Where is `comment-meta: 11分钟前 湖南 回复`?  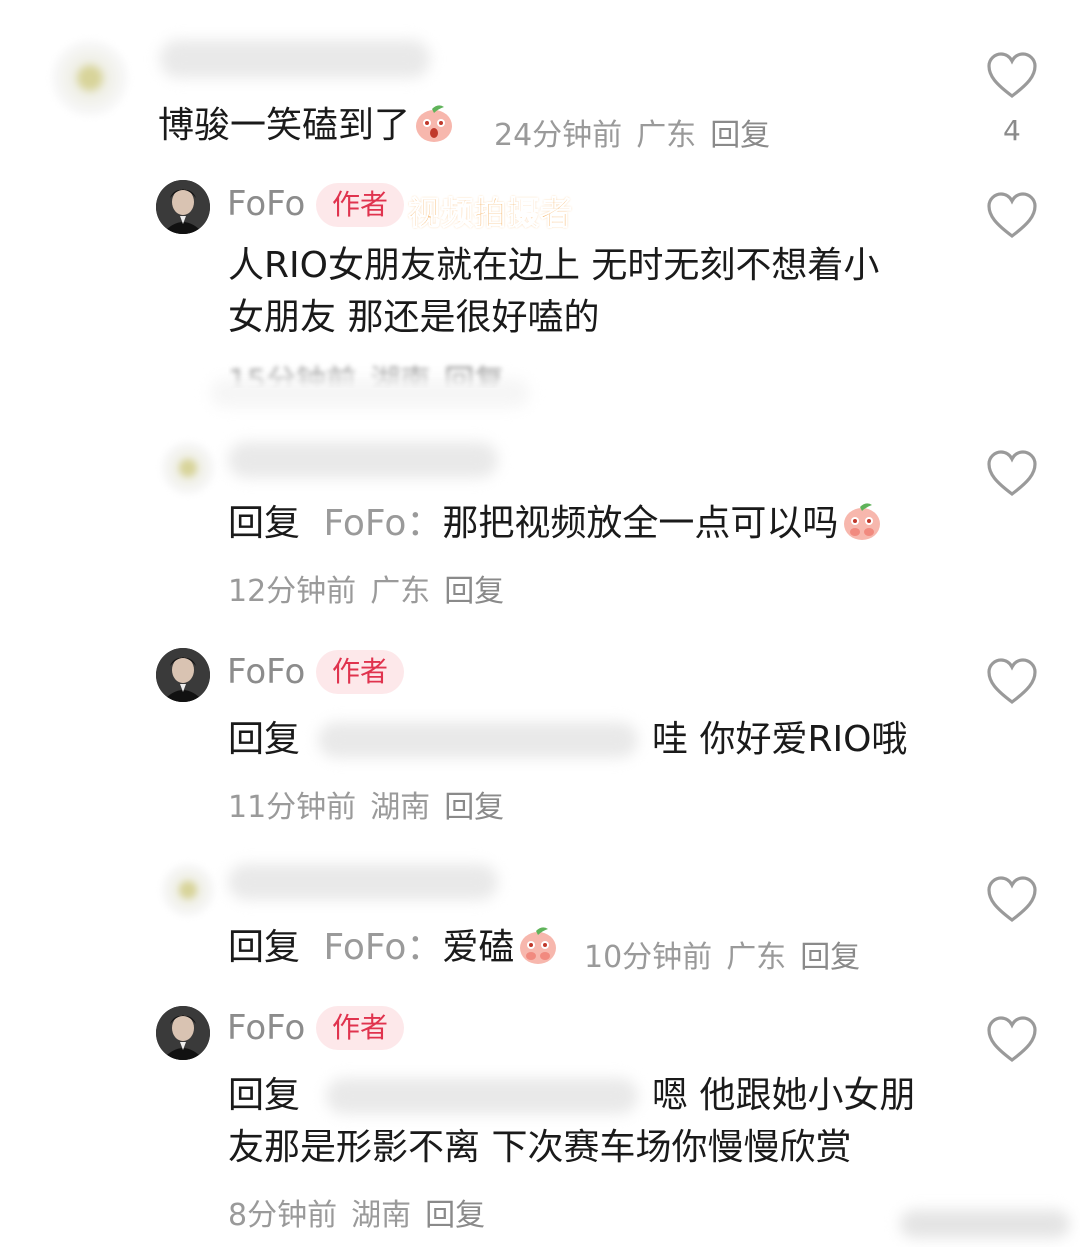 comment-meta: 11分钟前 湖南 回复 is located at coordinates (373, 804).